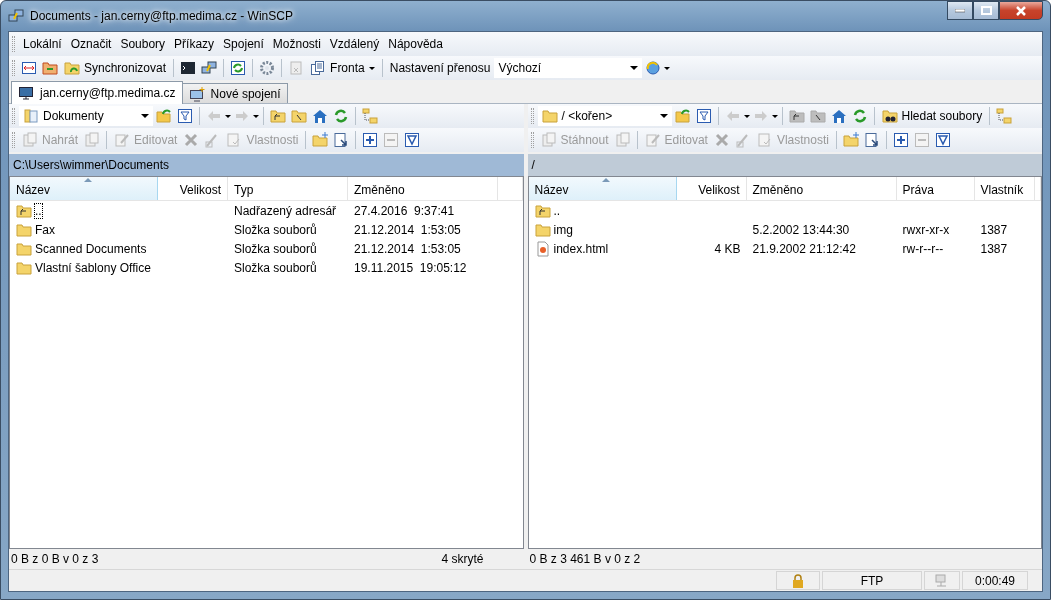 This screenshot has height=600, width=1051. What do you see at coordinates (415, 44) in the screenshot?
I see `menu-item: Nápověda` at bounding box center [415, 44].